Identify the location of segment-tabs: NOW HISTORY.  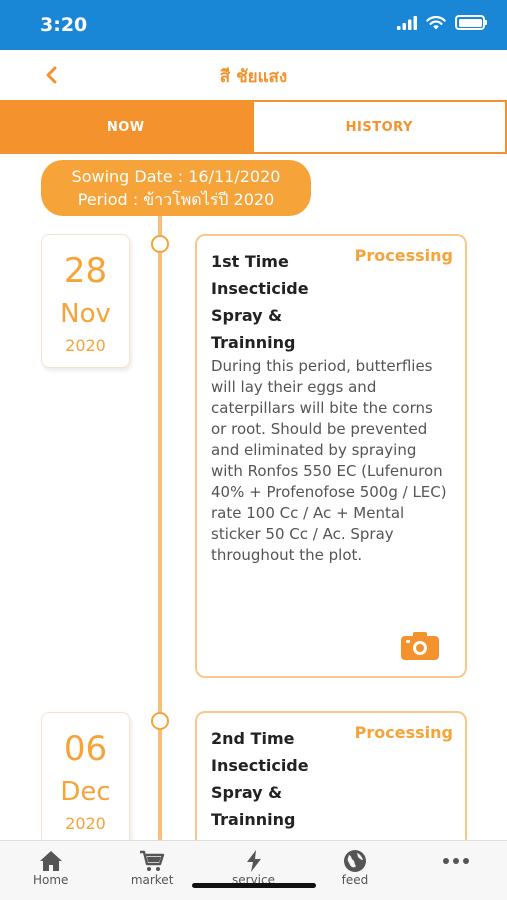
(253, 127).